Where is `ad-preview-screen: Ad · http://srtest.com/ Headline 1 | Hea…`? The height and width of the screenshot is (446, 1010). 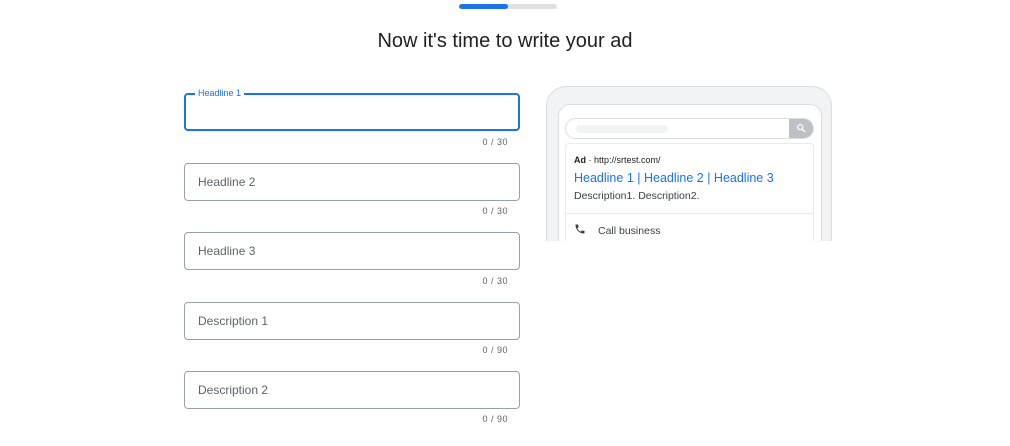
ad-preview-screen: Ad · http://srtest.com/ Headline 1 | Hea… is located at coordinates (690, 172).